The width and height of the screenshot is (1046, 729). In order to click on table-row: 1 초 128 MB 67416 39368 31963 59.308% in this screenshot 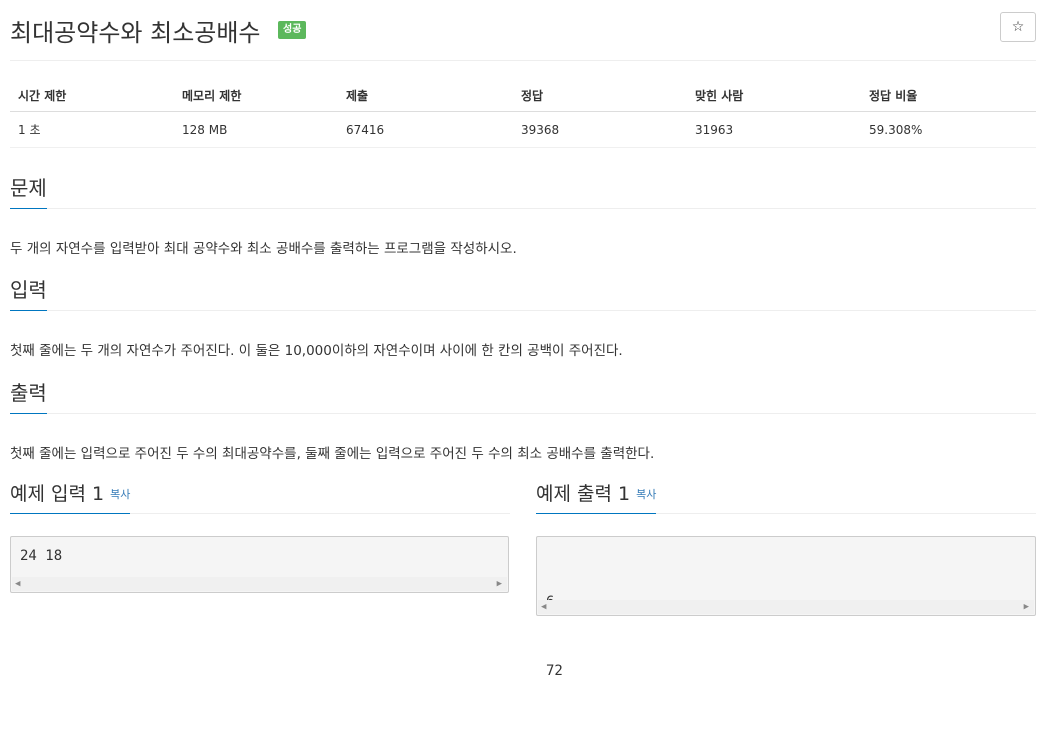, I will do `click(523, 129)`.